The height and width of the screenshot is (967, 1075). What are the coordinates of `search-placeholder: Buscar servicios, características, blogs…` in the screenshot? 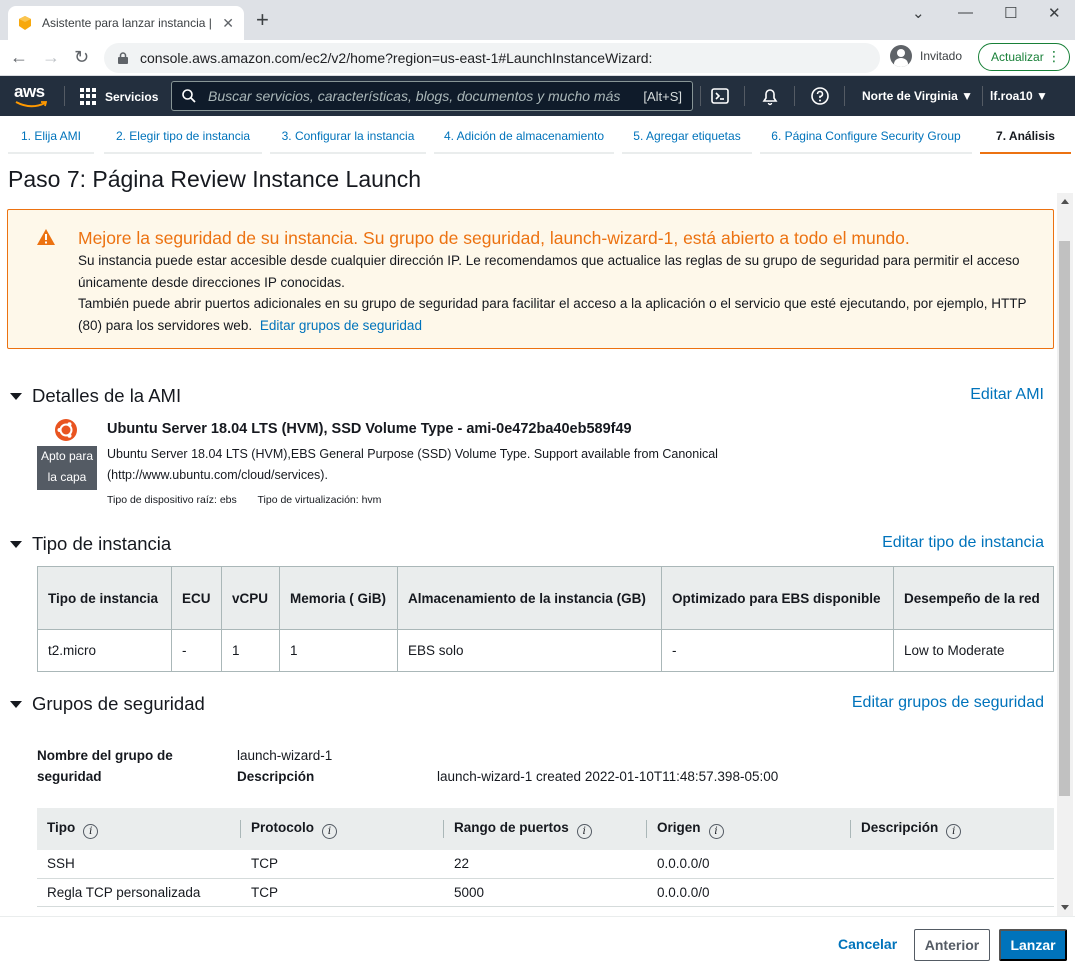 It's located at (414, 96).